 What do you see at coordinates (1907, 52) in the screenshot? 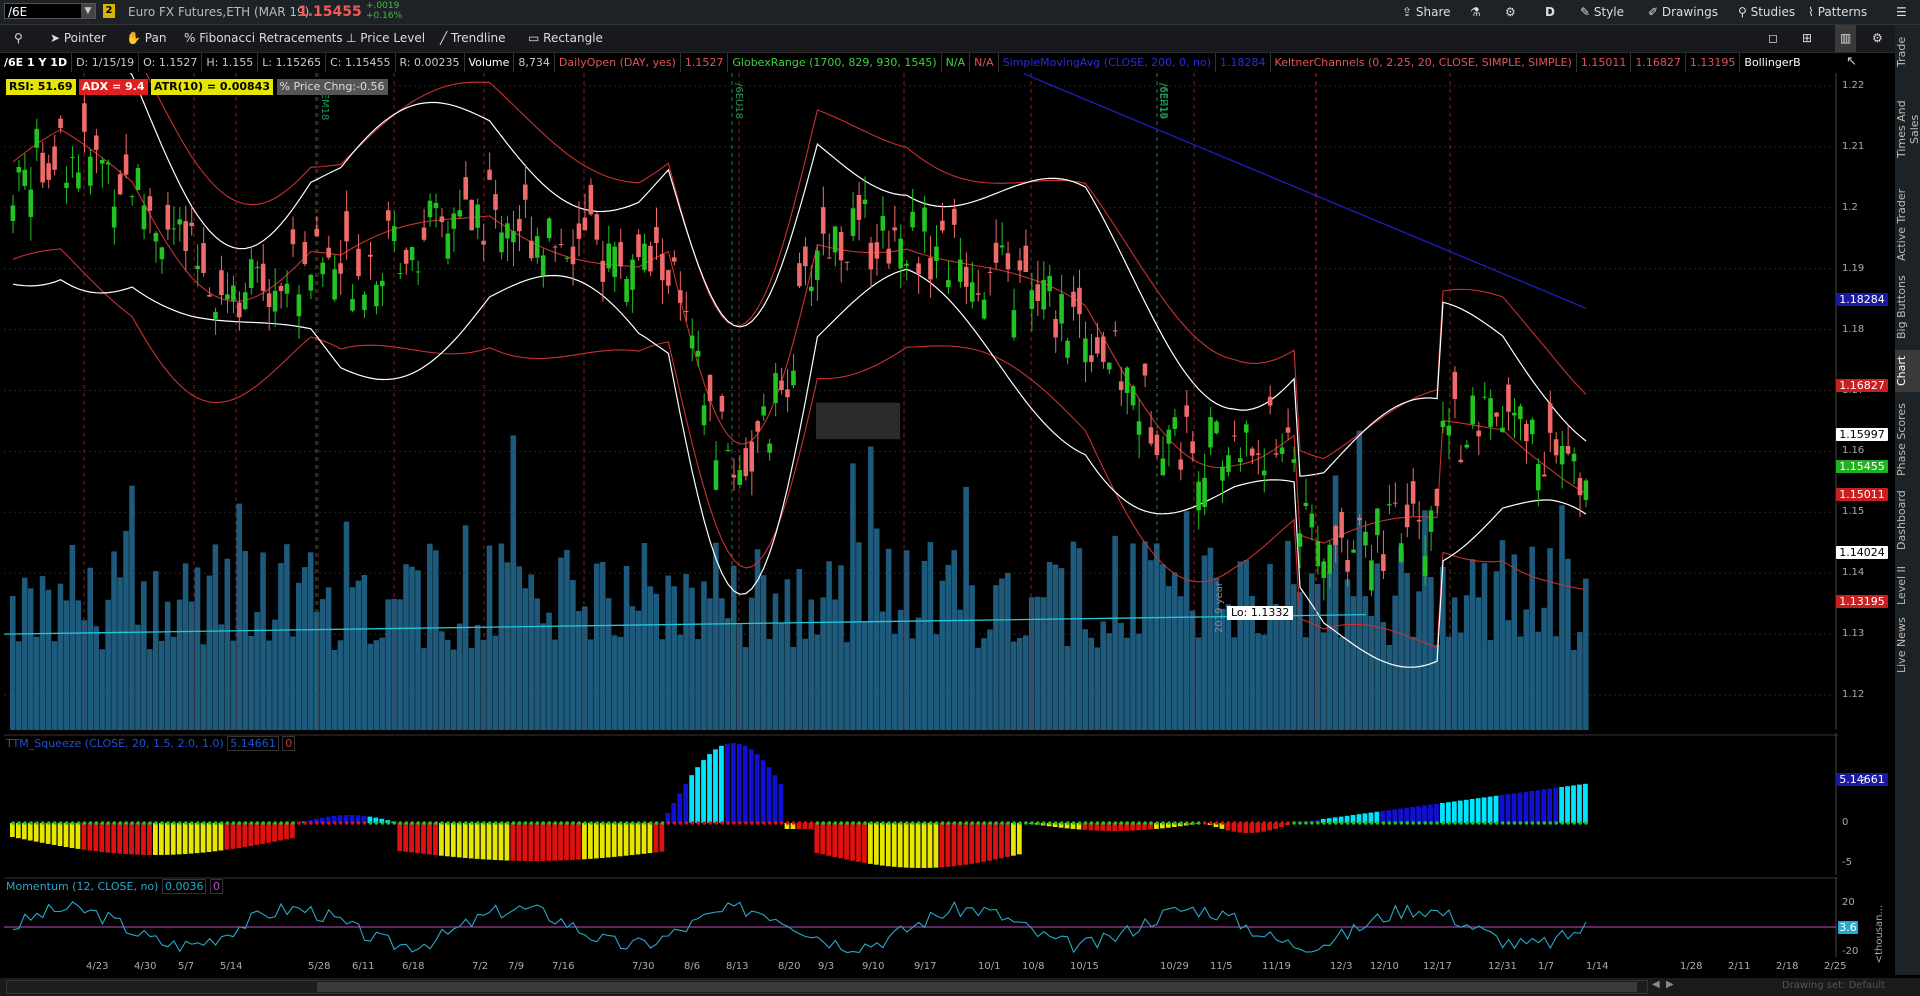
I see `side-tab-trade: Trade` at bounding box center [1907, 52].